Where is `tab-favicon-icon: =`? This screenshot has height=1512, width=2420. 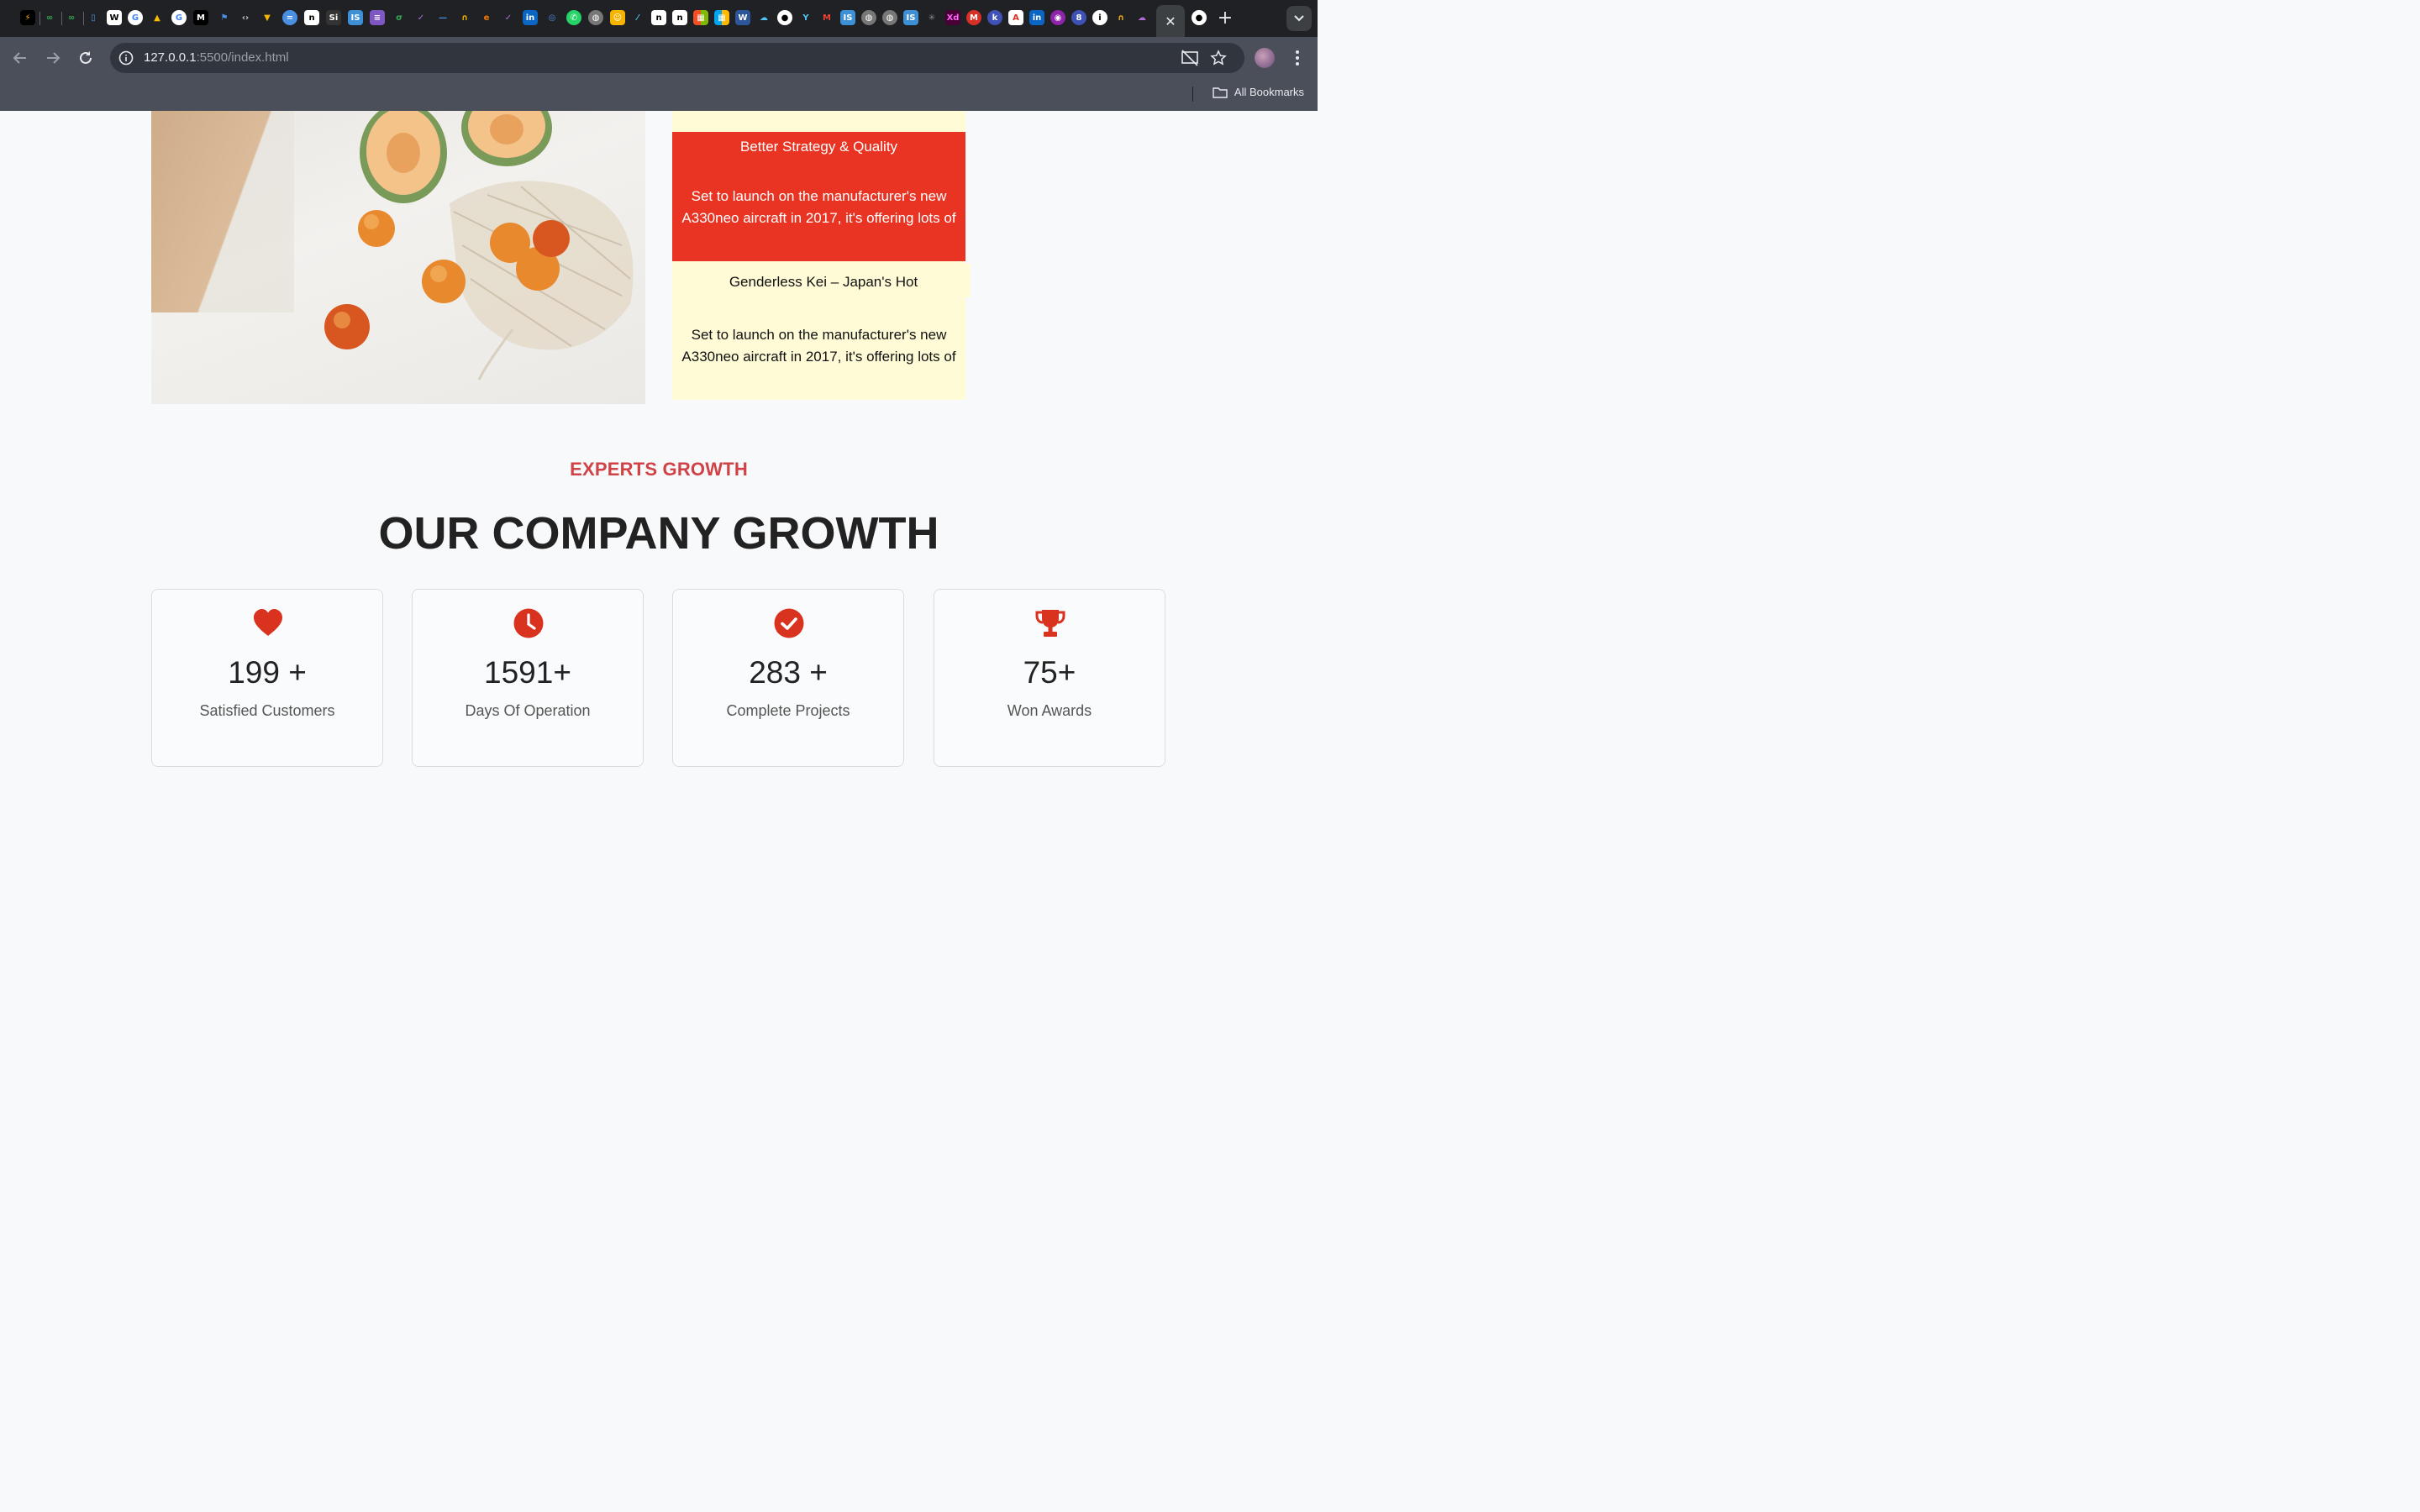 tab-favicon-icon: = is located at coordinates (289, 17).